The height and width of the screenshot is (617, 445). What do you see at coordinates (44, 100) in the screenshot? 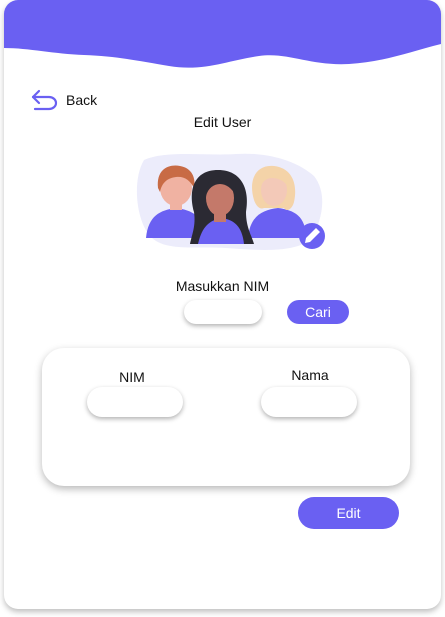
I see `back-arrow-icon` at bounding box center [44, 100].